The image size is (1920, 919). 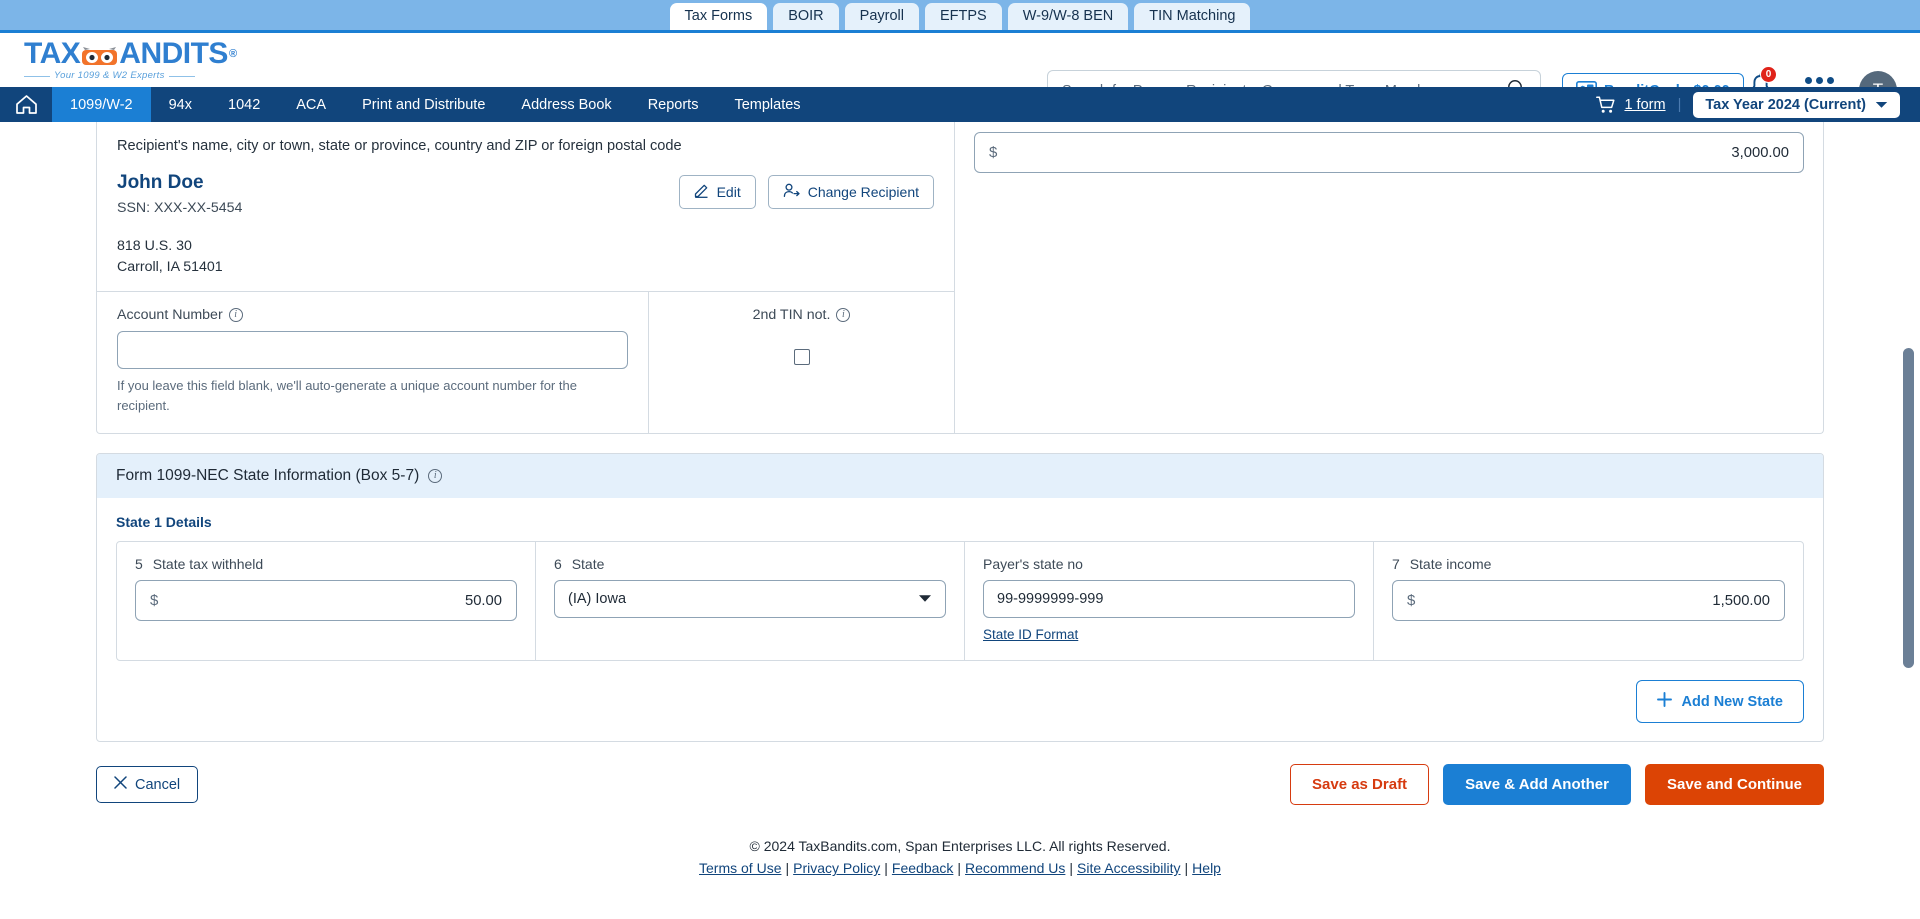 I want to click on state-income-label-group: 7 State income, so click(x=1588, y=564).